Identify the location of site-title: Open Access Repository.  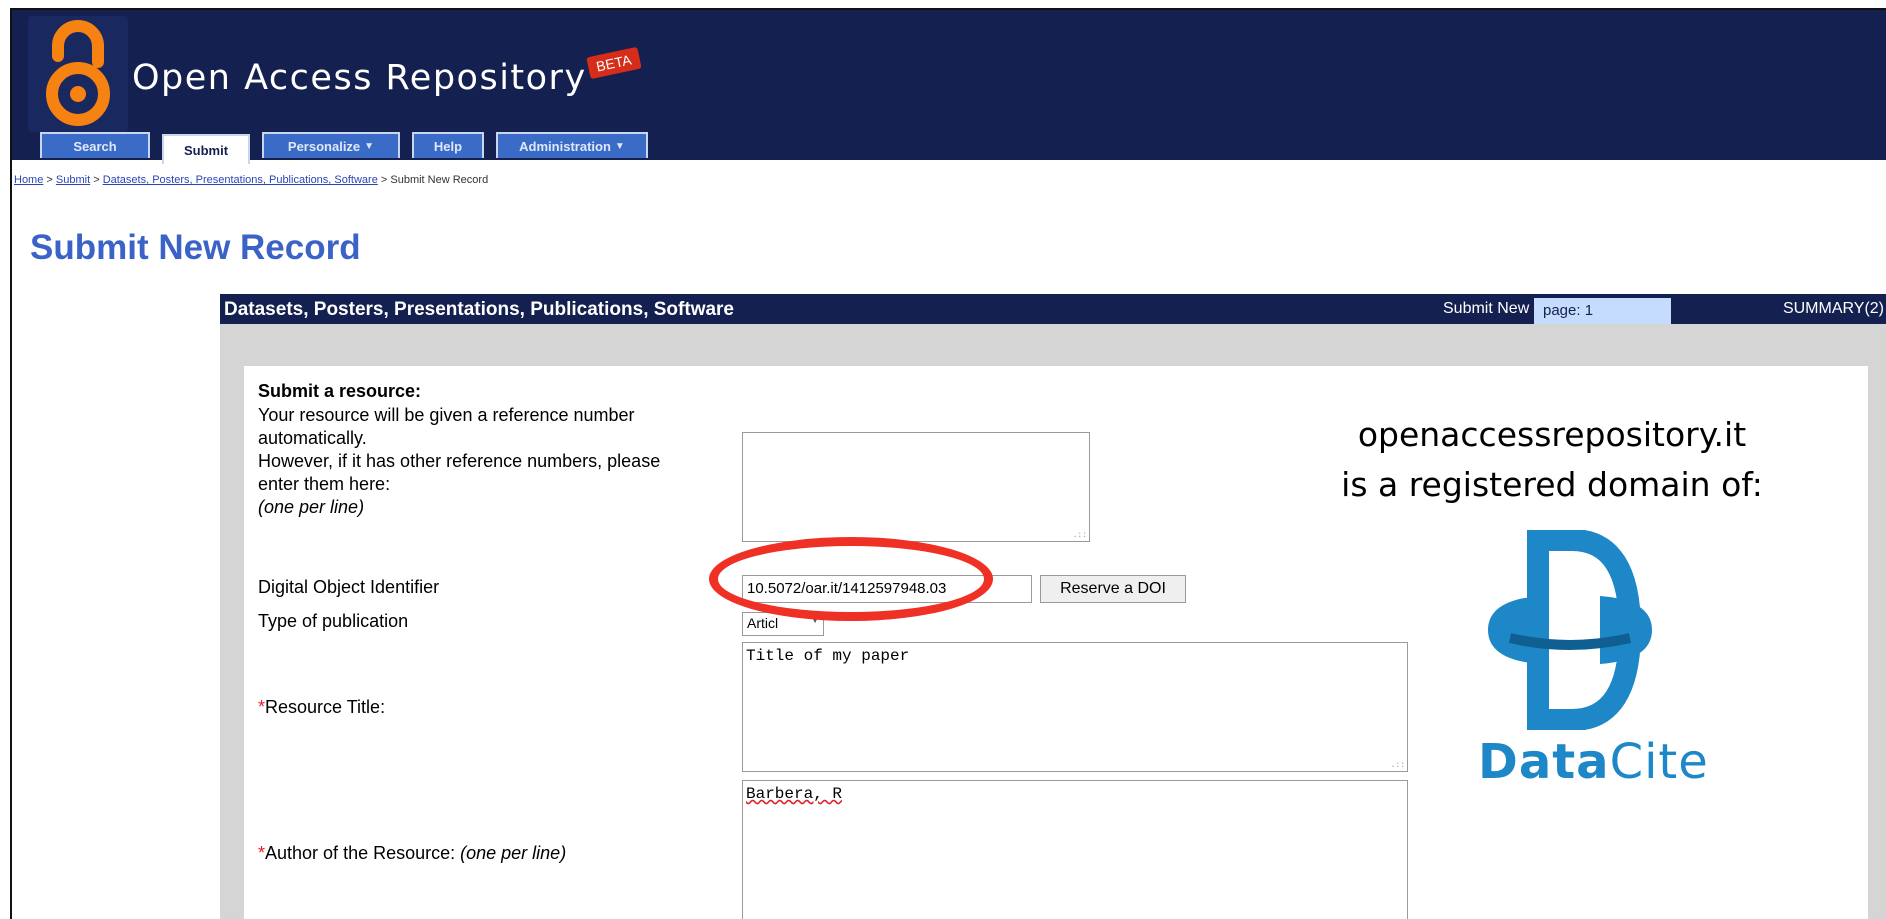
(359, 78).